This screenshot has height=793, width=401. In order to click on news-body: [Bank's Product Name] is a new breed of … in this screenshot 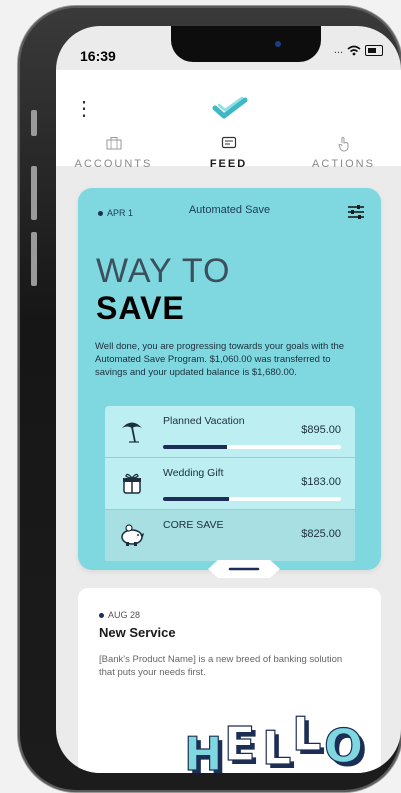, I will do `click(221, 666)`.